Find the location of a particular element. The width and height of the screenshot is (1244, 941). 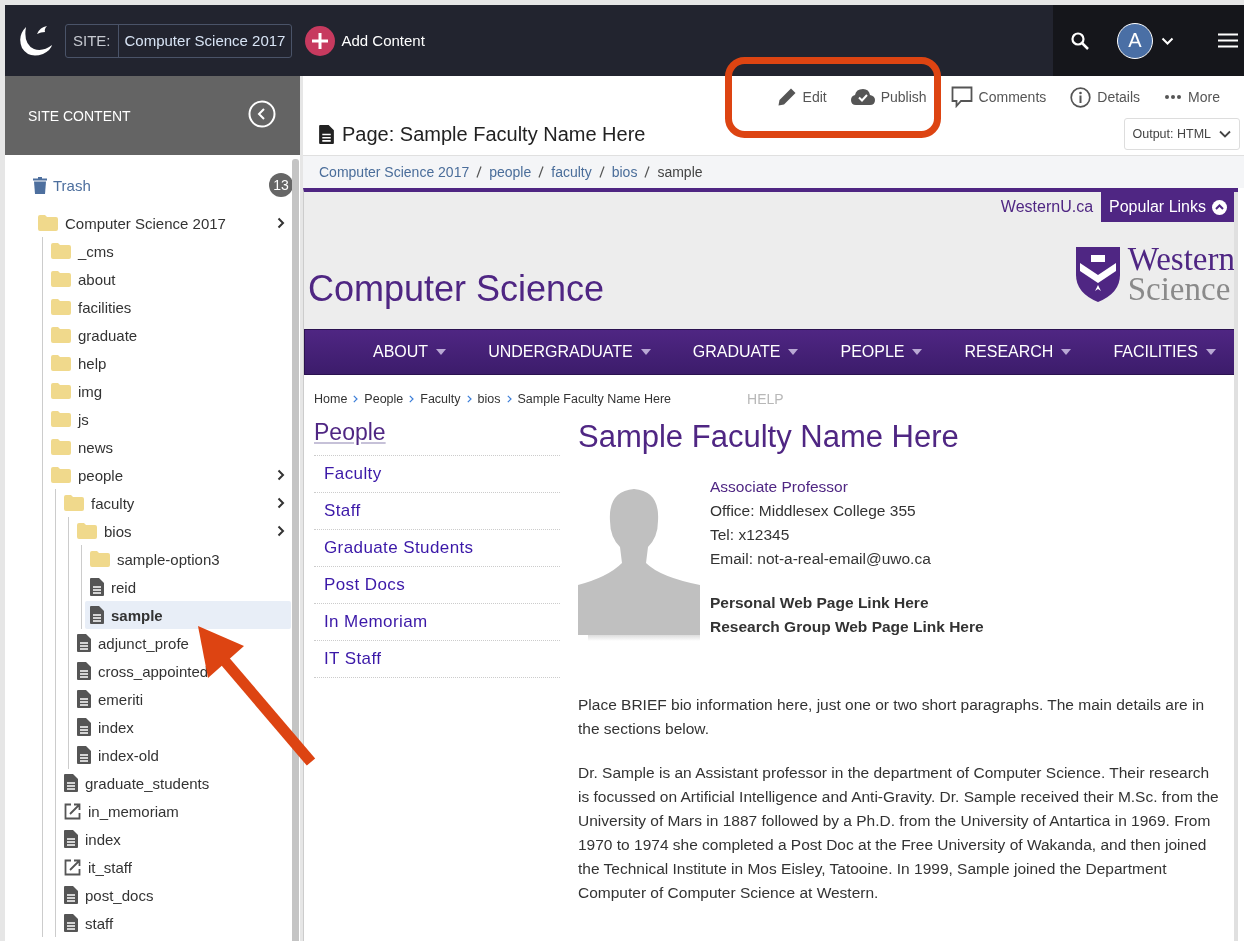

tree-item: sample-option3 is located at coordinates (188, 559).